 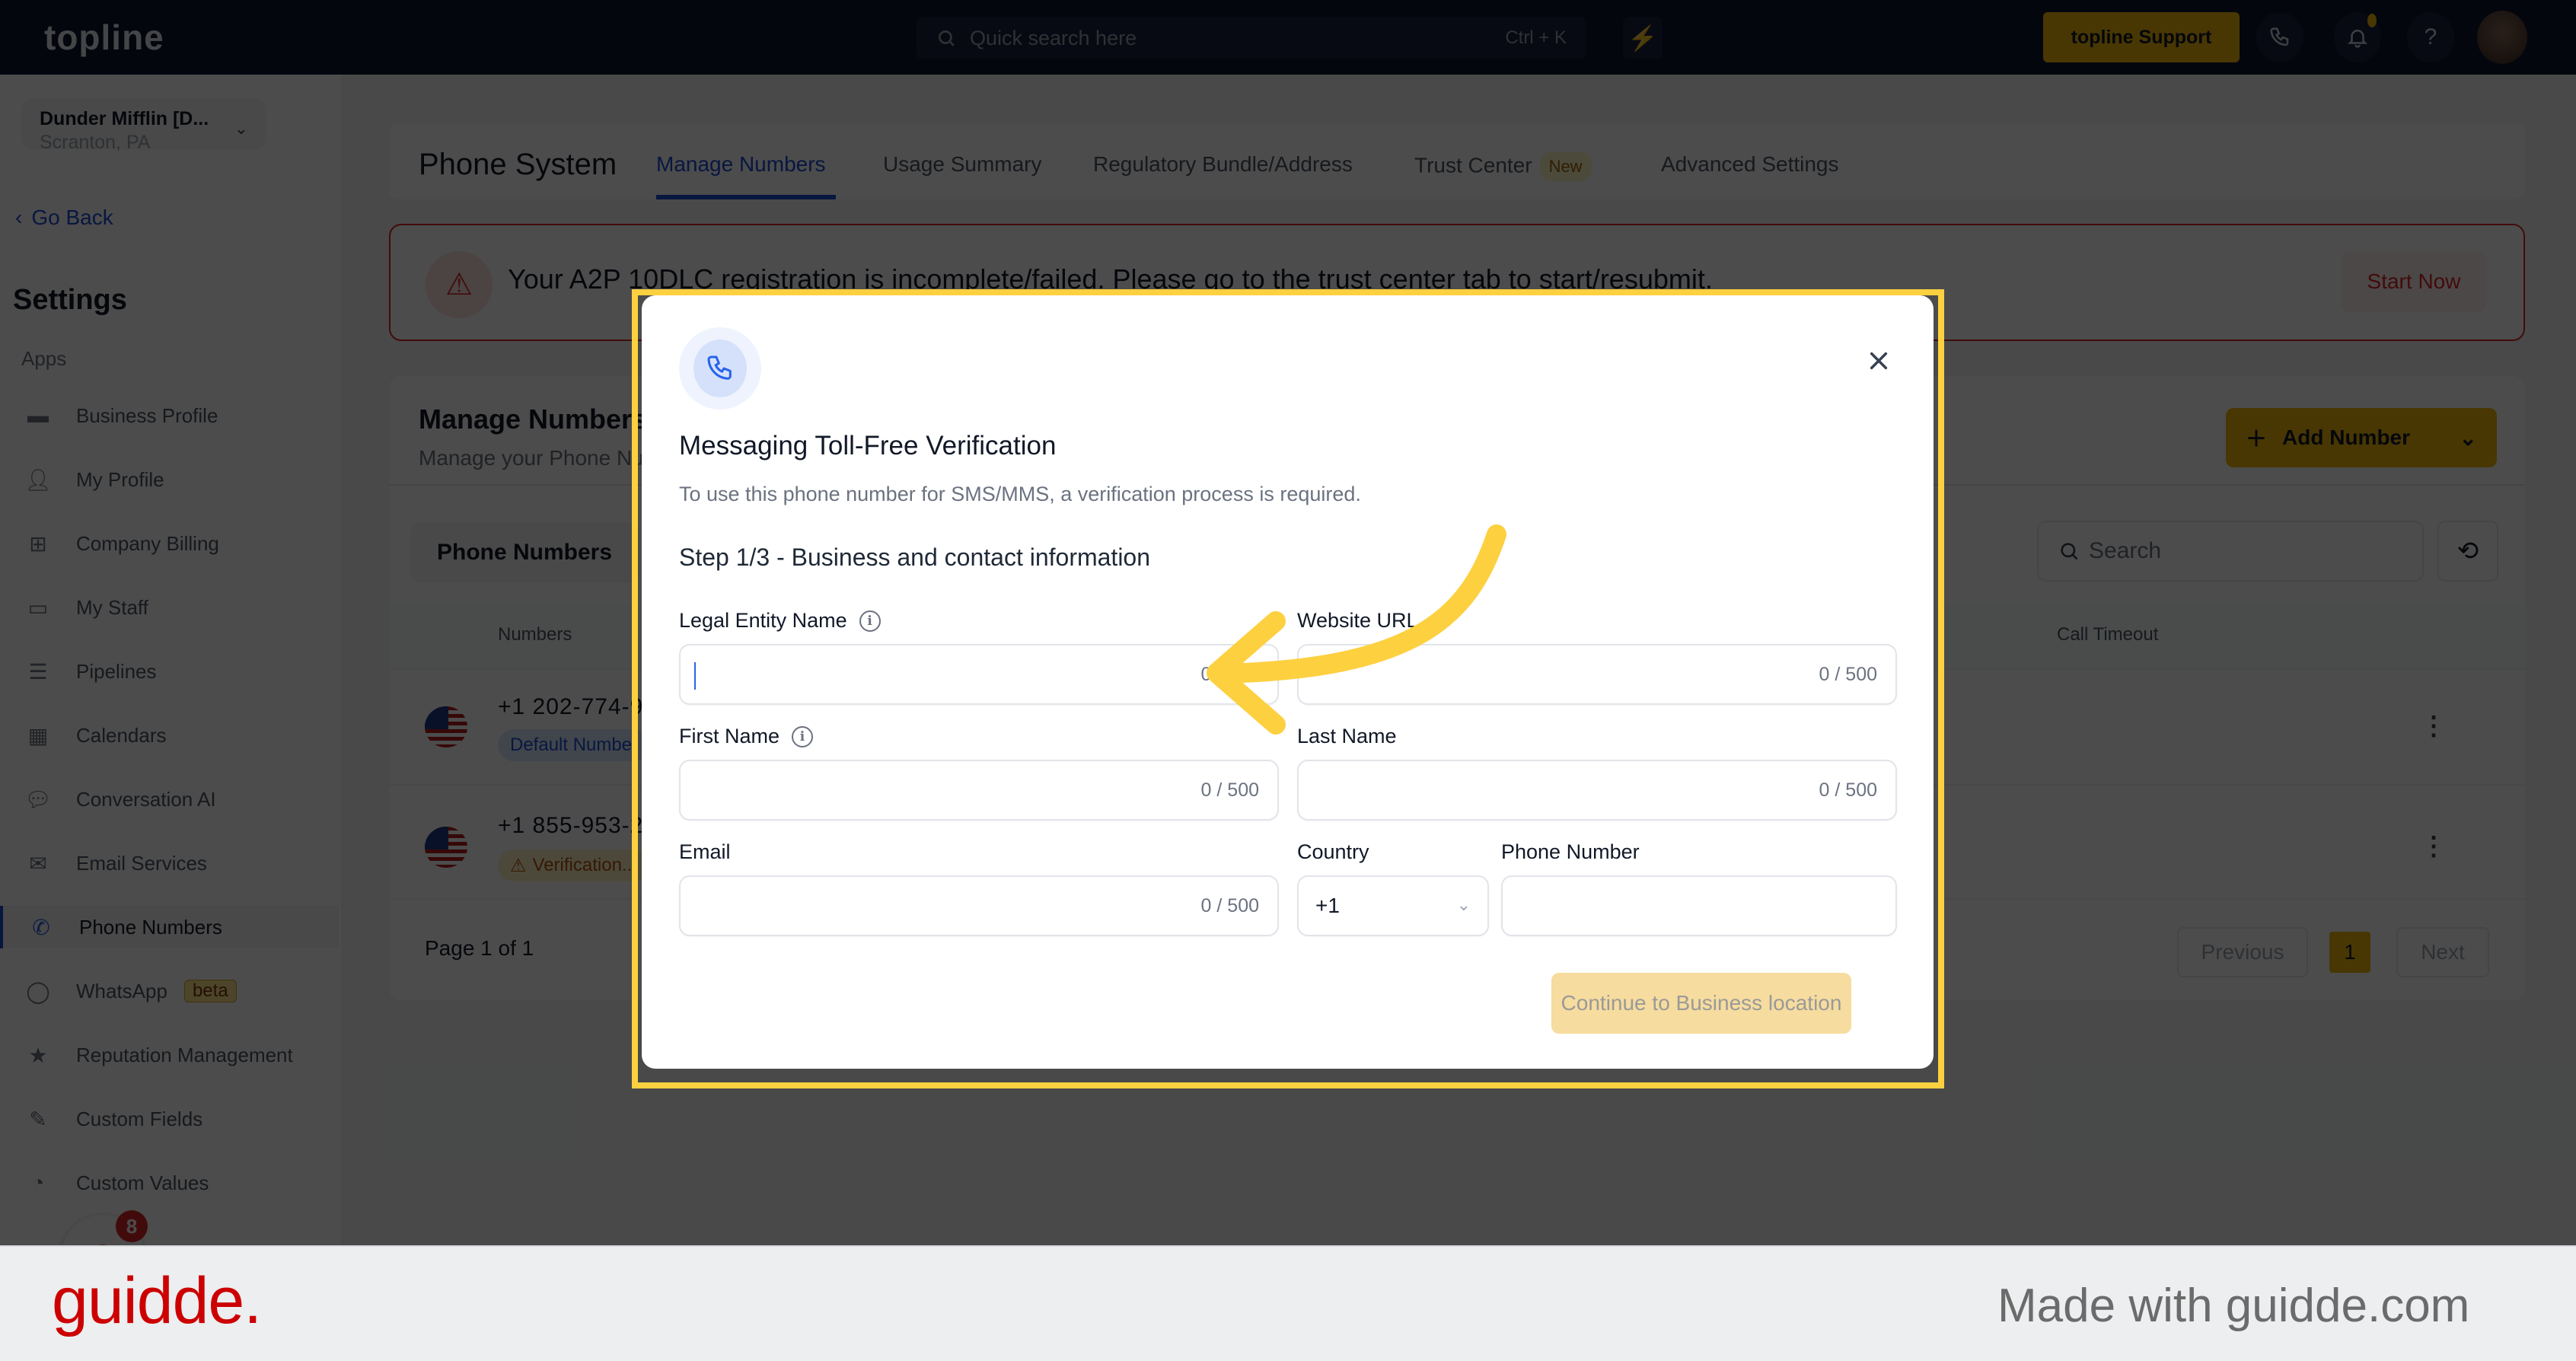 What do you see at coordinates (1699, 905) in the screenshot?
I see `phone-number-input` at bounding box center [1699, 905].